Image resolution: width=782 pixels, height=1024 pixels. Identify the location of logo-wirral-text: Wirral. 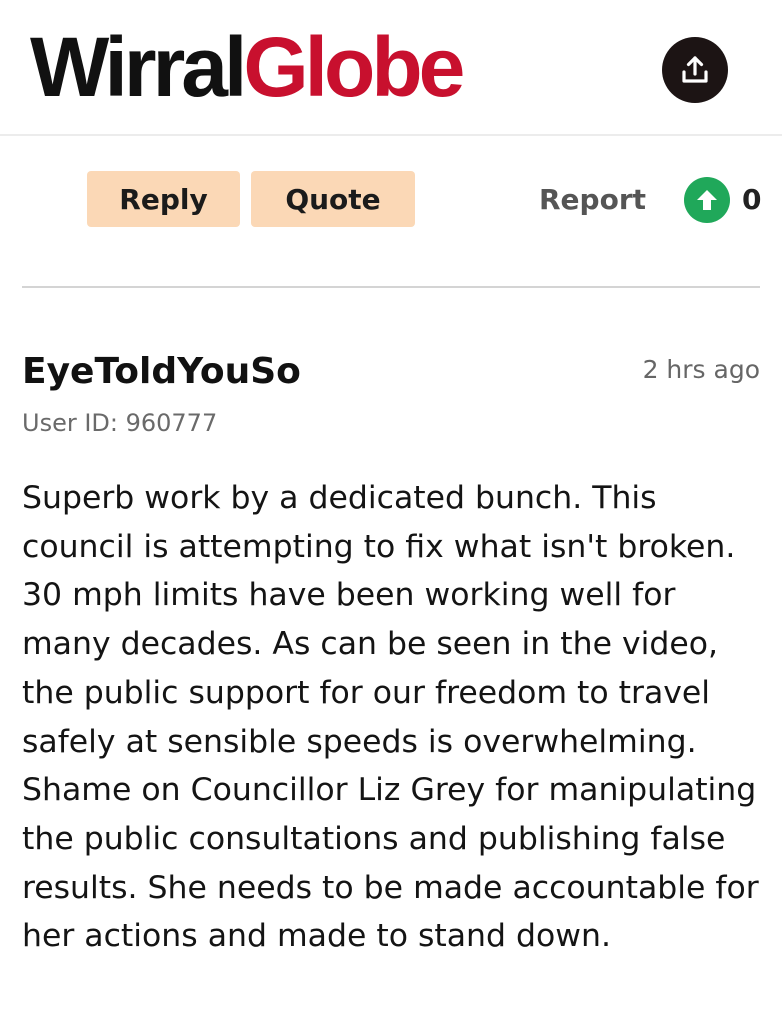
(138, 67).